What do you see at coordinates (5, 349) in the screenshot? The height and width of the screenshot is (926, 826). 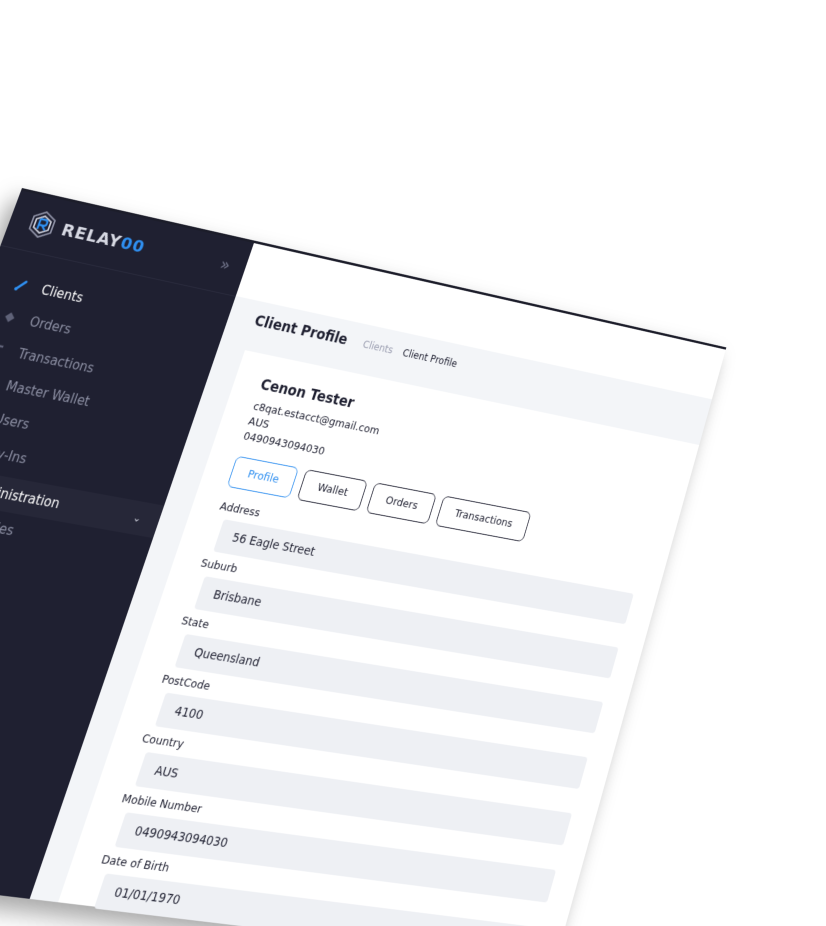 I see `bracket-icon` at bounding box center [5, 349].